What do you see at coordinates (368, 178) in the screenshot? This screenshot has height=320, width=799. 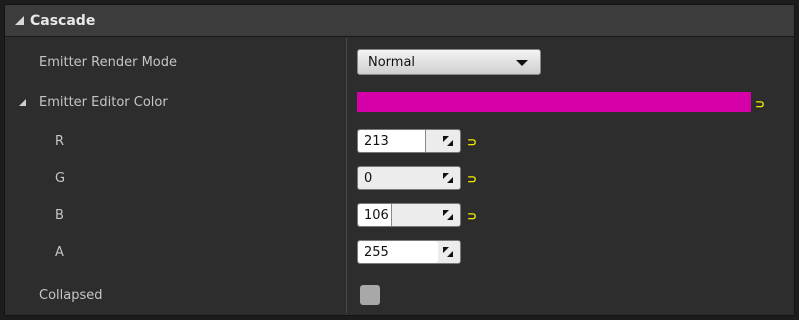 I see `channel-g-value: 0` at bounding box center [368, 178].